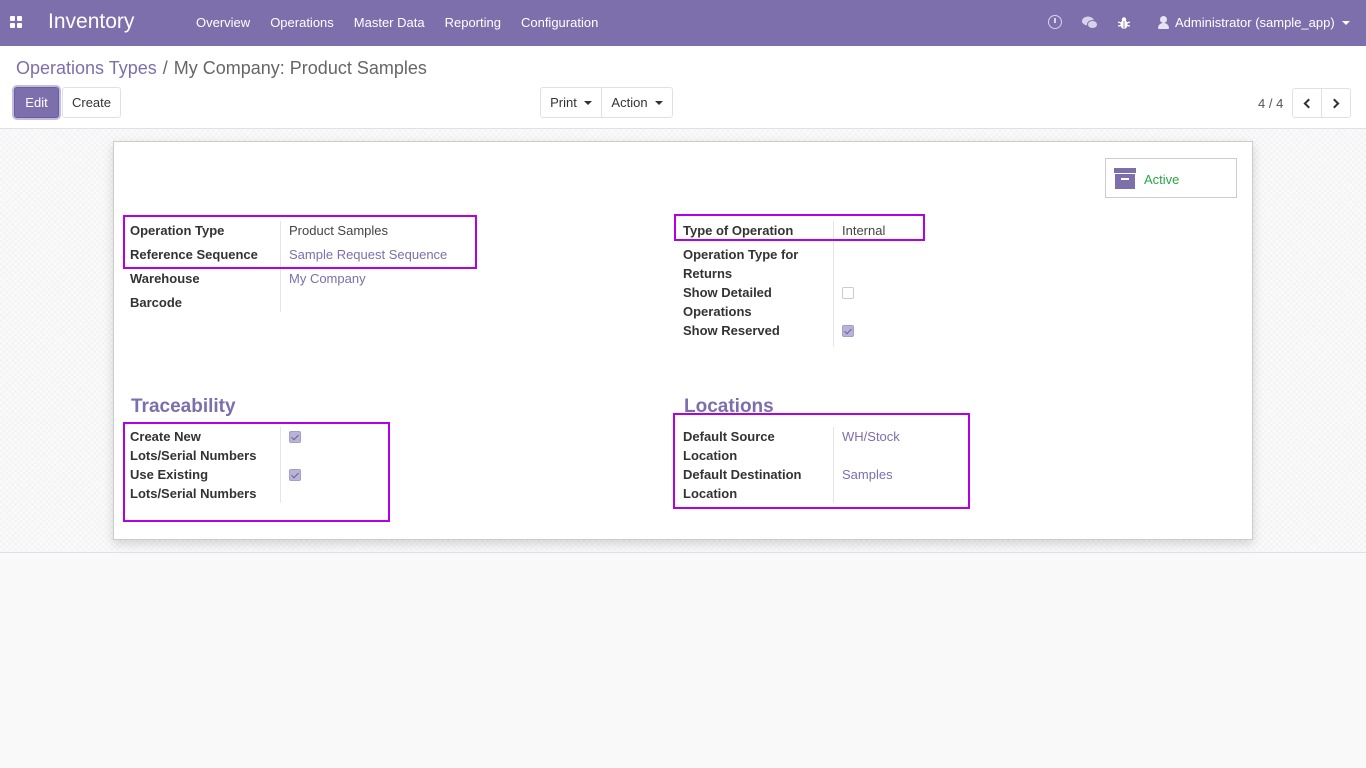  I want to click on show-detailed-label-line2: Operations, so click(717, 311).